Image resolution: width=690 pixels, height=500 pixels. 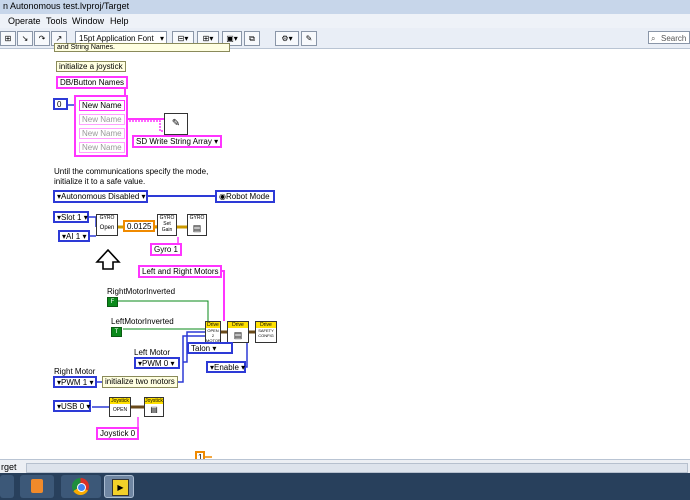 What do you see at coordinates (139, 226) in the screenshot?
I see `gyro-gain-constant: 0.0125` at bounding box center [139, 226].